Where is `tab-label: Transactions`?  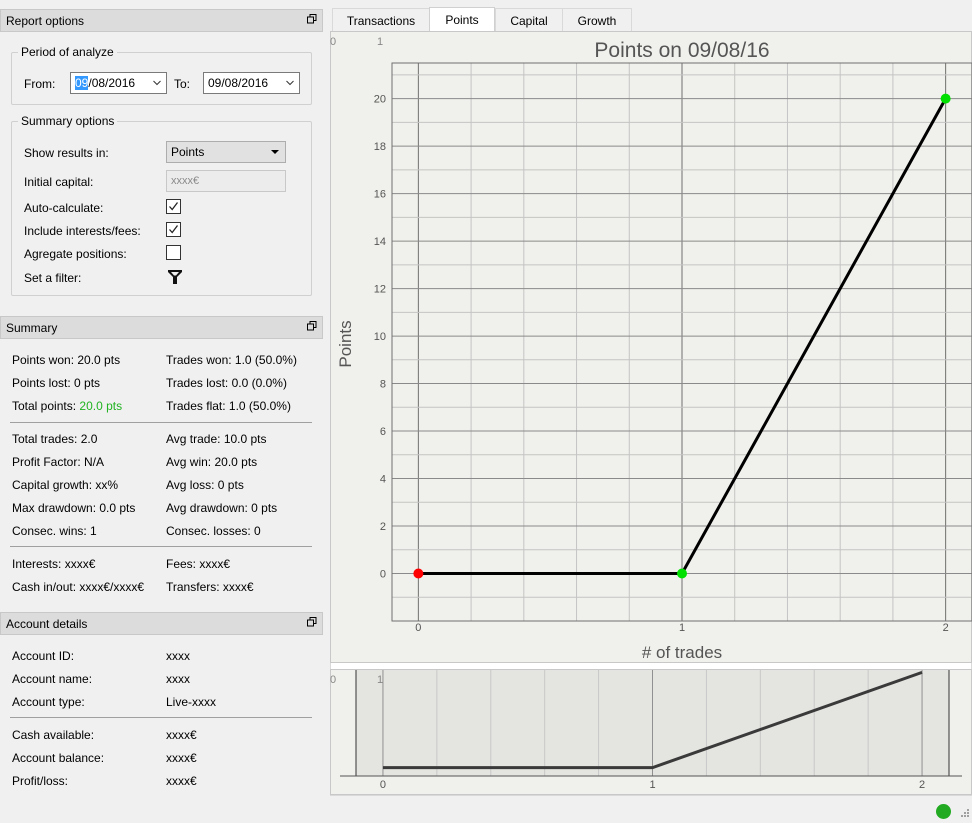
tab-label: Transactions is located at coordinates (381, 21).